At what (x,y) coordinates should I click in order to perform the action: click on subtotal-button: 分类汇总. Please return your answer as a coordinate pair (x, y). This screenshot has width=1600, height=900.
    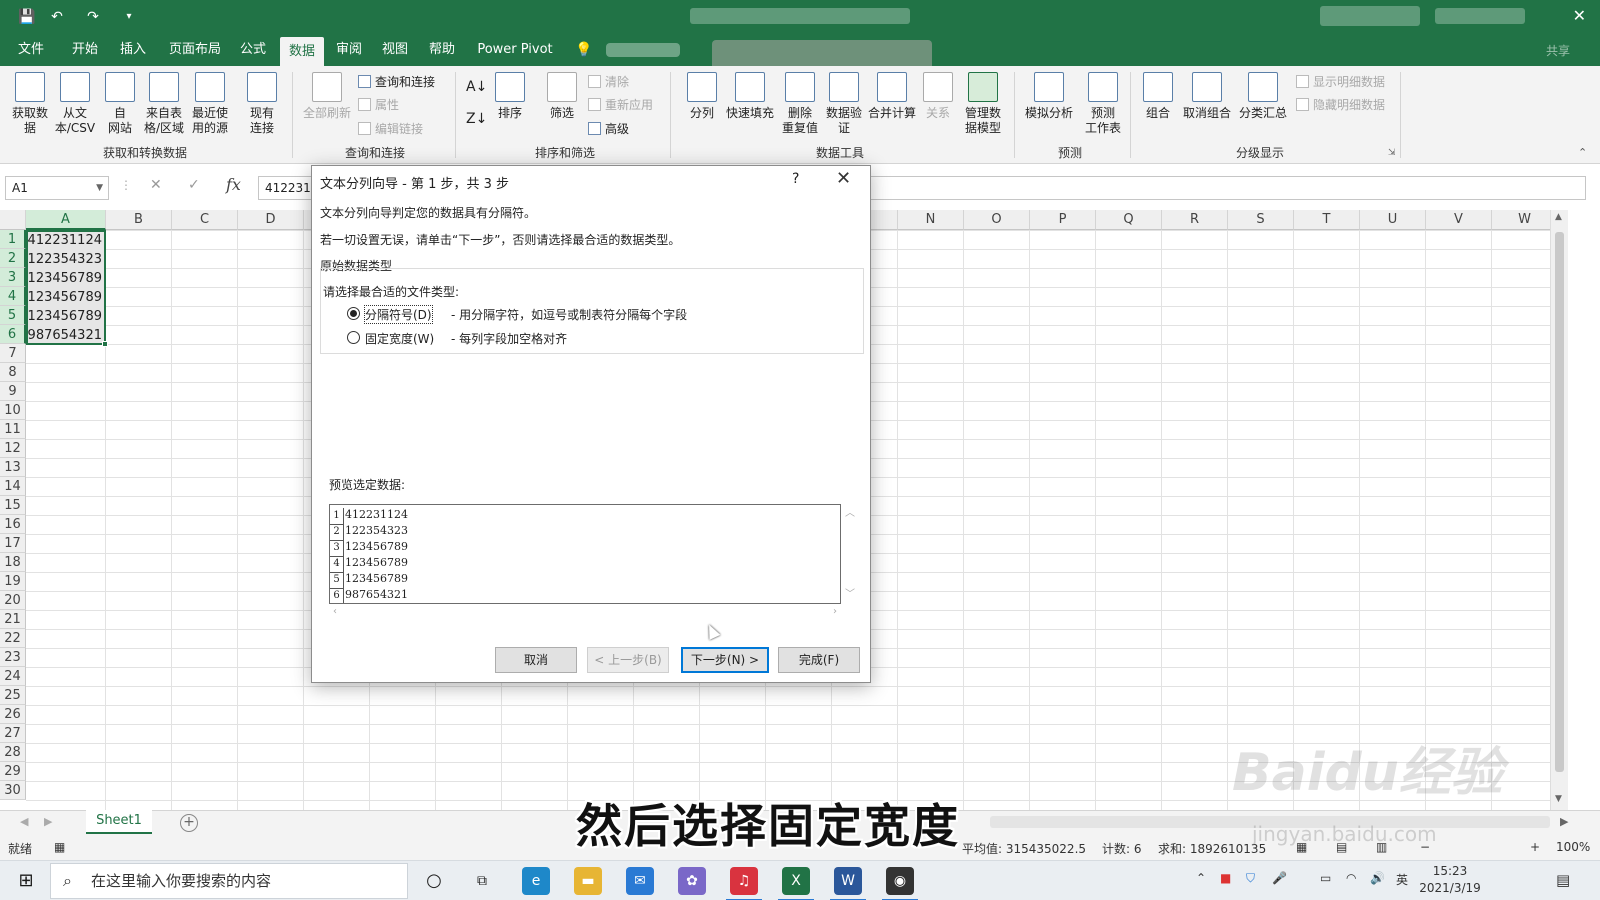
    Looking at the image, I should click on (1263, 96).